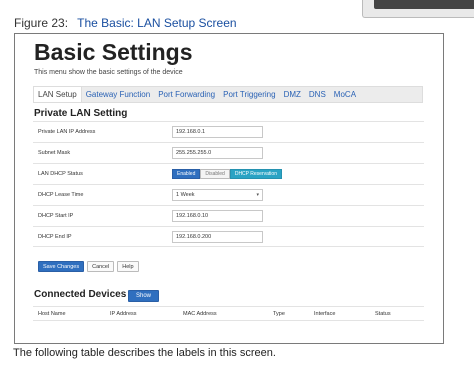 This screenshot has height=365, width=474. Describe the element at coordinates (325, 314) in the screenshot. I see `col-interface: Interface` at that location.